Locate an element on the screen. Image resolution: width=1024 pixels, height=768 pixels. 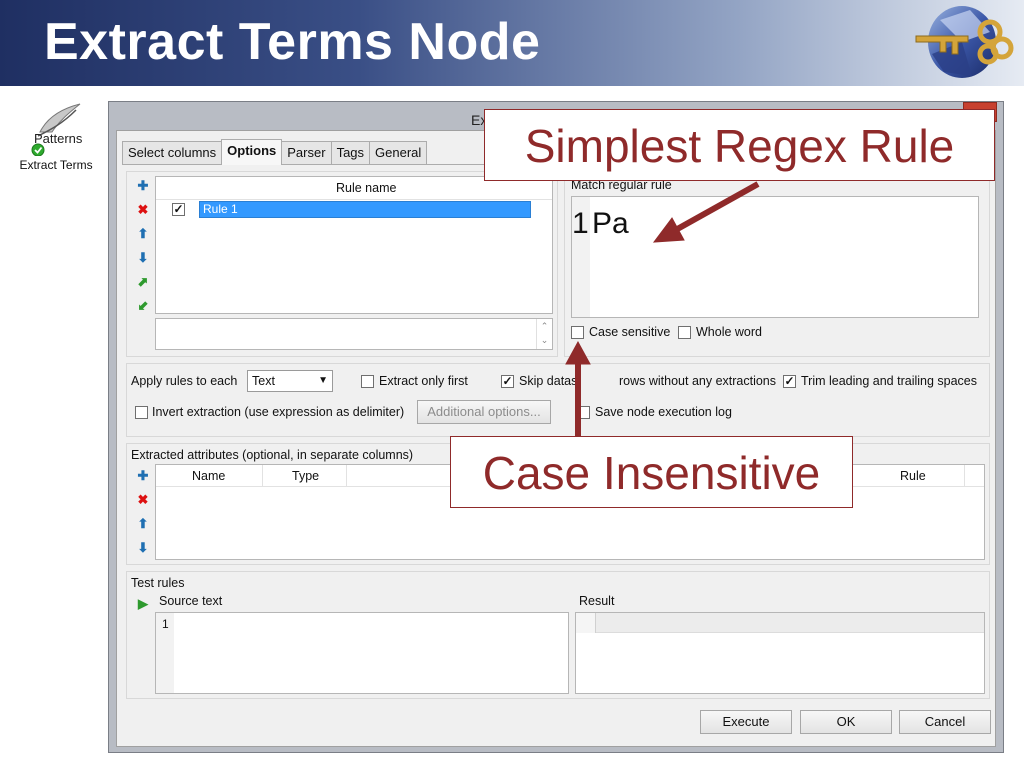
add-attribute-icon: ✚ is located at coordinates (143, 476).